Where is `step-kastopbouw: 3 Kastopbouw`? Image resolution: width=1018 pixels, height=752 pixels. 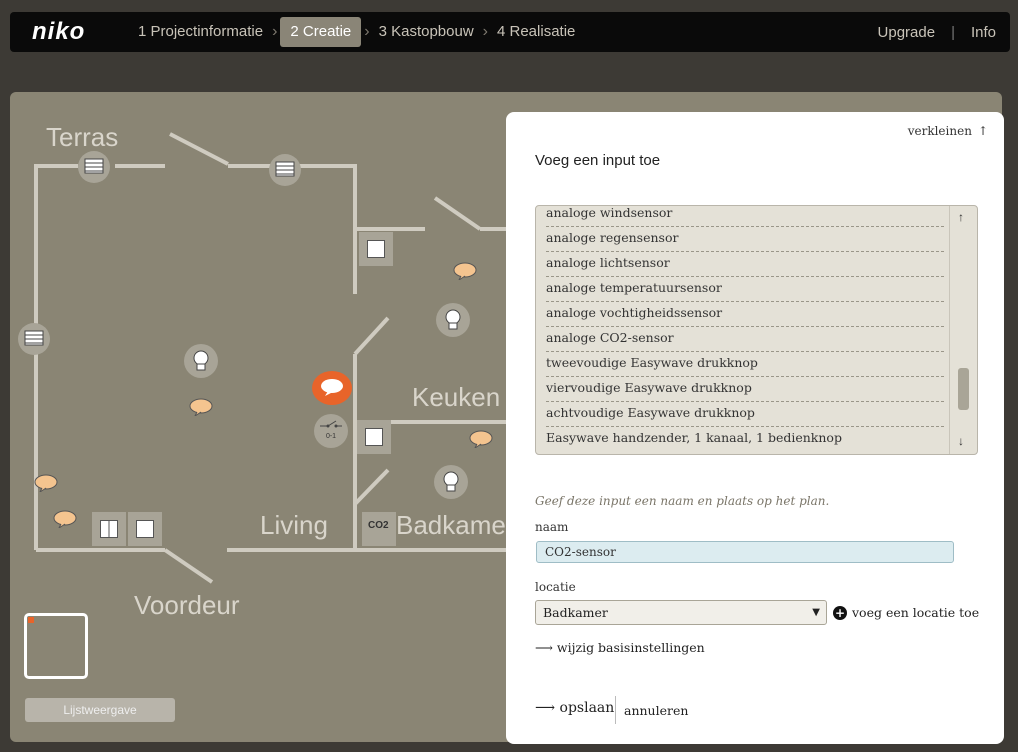 step-kastopbouw: 3 Kastopbouw is located at coordinates (426, 32).